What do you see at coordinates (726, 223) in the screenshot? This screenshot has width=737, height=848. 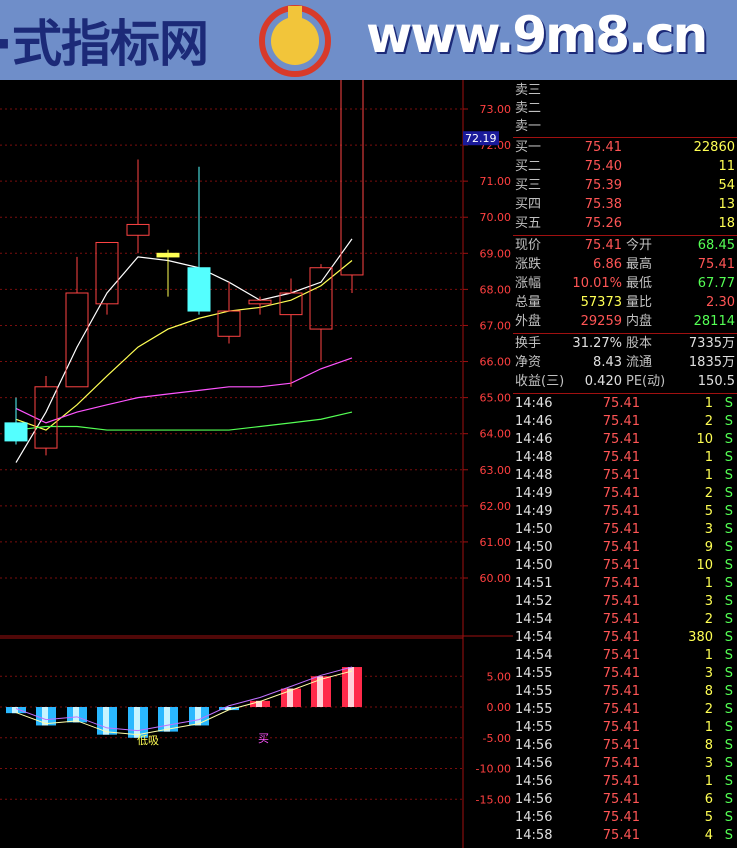 I see `buy-volume: 18` at bounding box center [726, 223].